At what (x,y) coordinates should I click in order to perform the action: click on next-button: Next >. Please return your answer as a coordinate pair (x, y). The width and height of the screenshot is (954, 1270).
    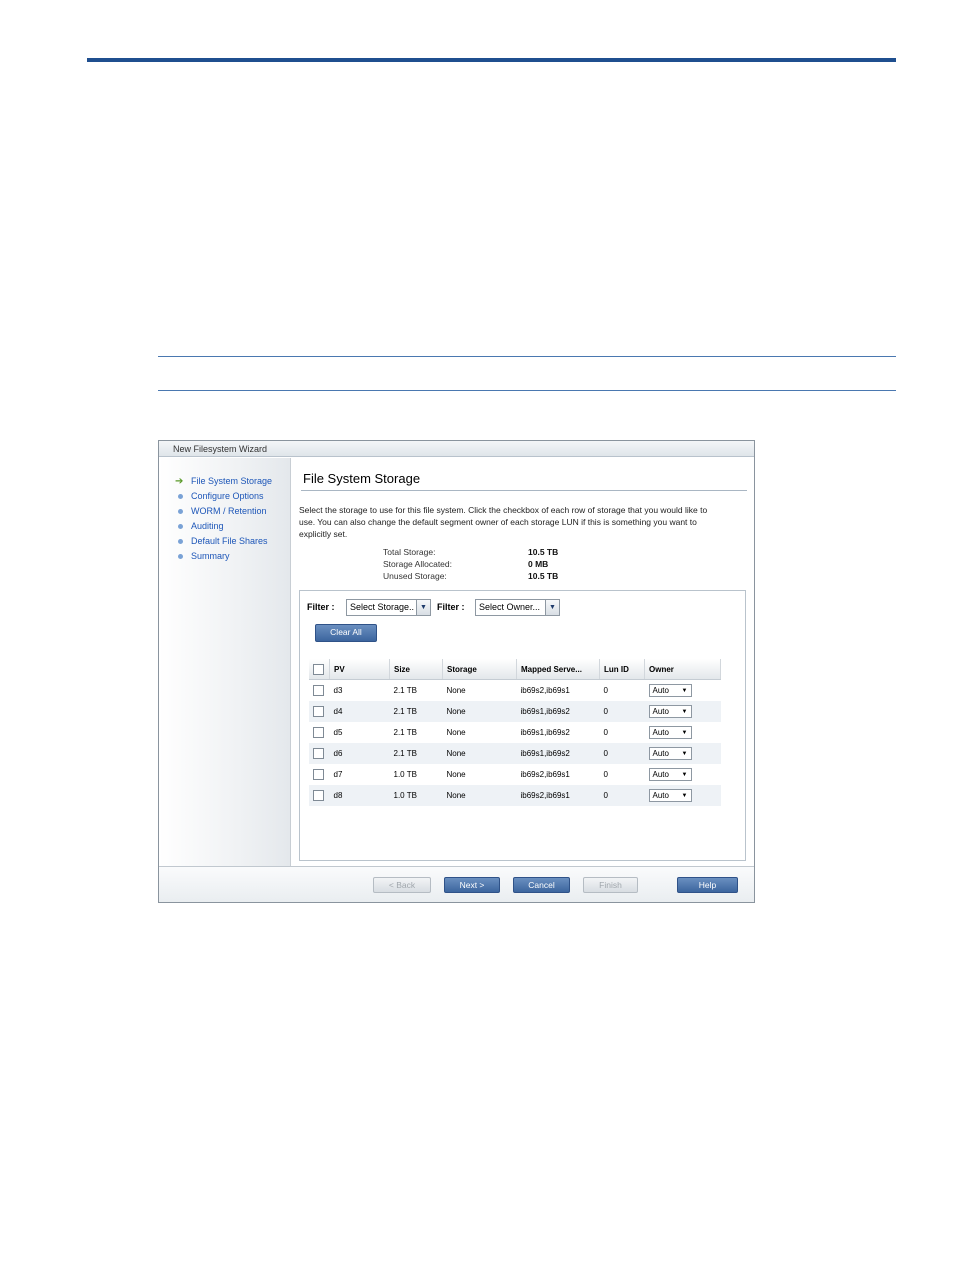
    Looking at the image, I should click on (472, 885).